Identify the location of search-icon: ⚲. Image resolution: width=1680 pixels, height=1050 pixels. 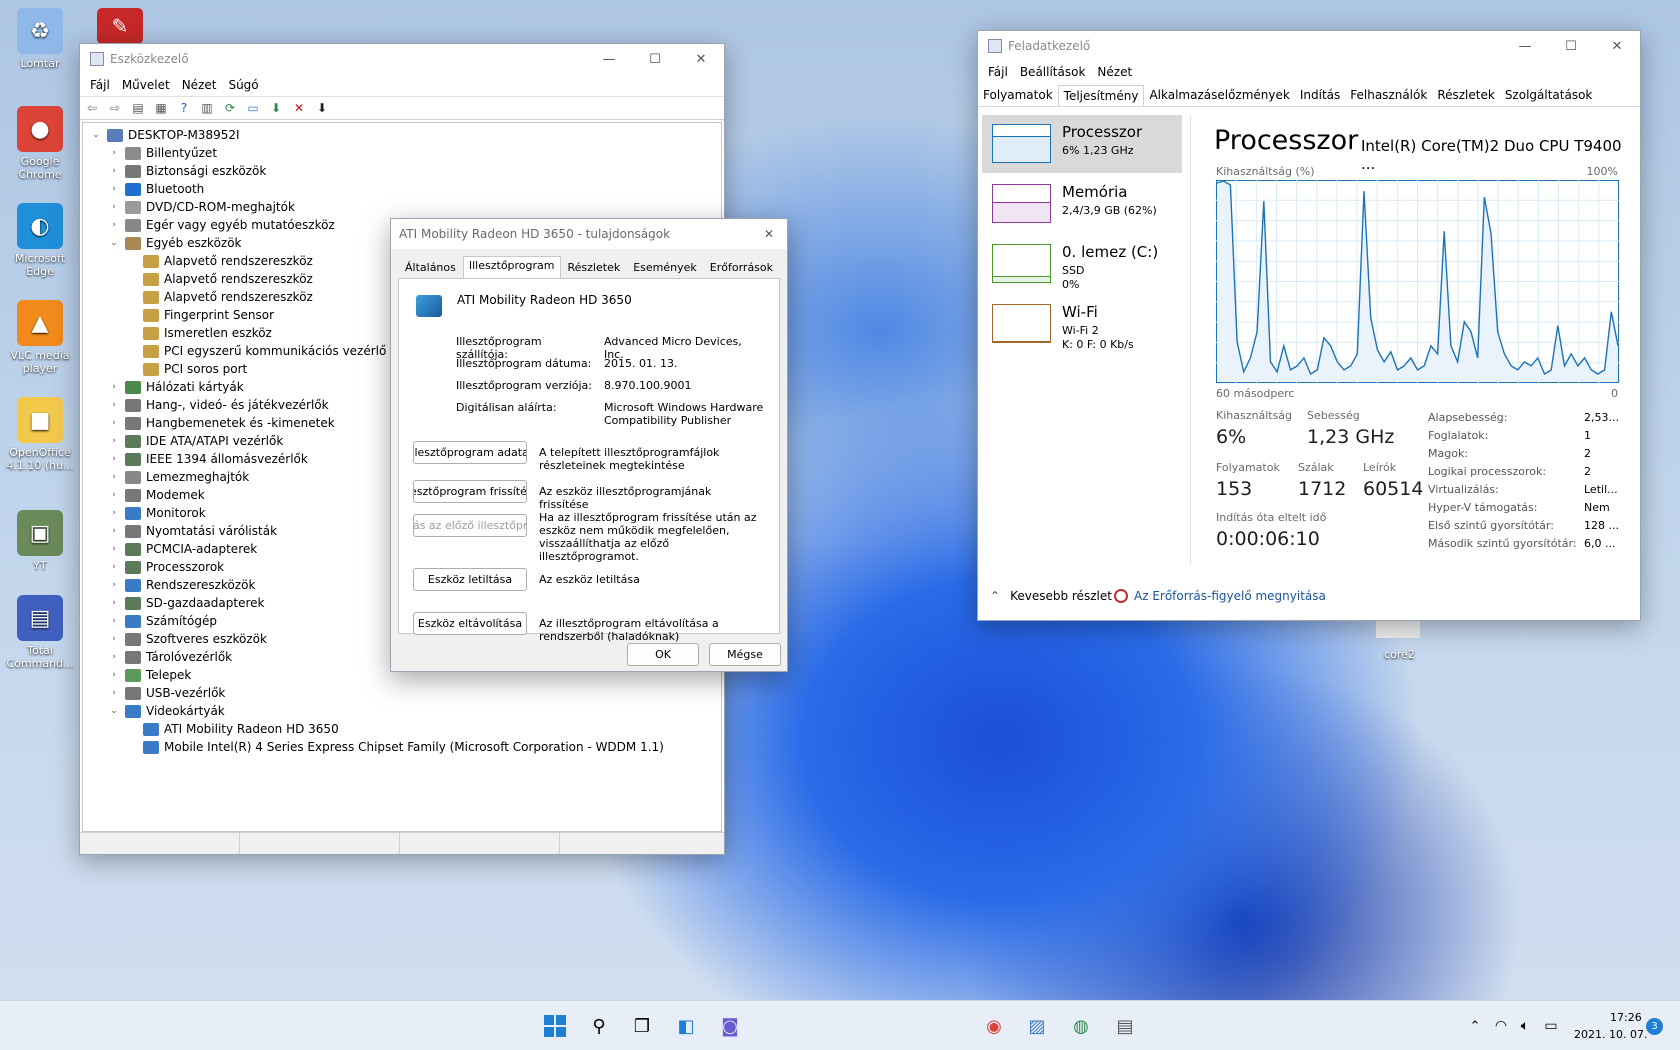
(599, 1026).